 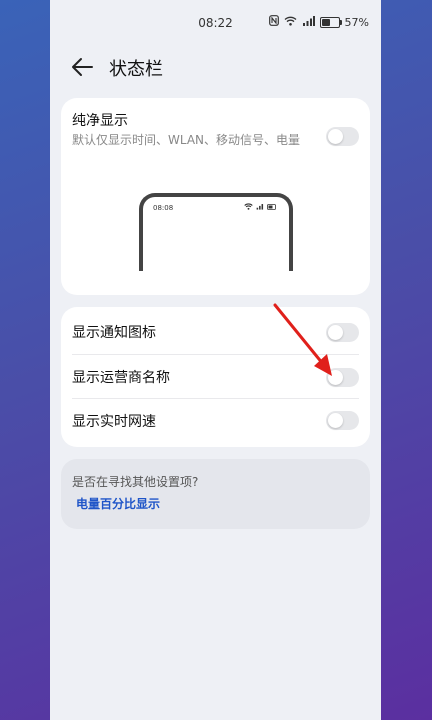 What do you see at coordinates (330, 22) in the screenshot?
I see `battery-icon` at bounding box center [330, 22].